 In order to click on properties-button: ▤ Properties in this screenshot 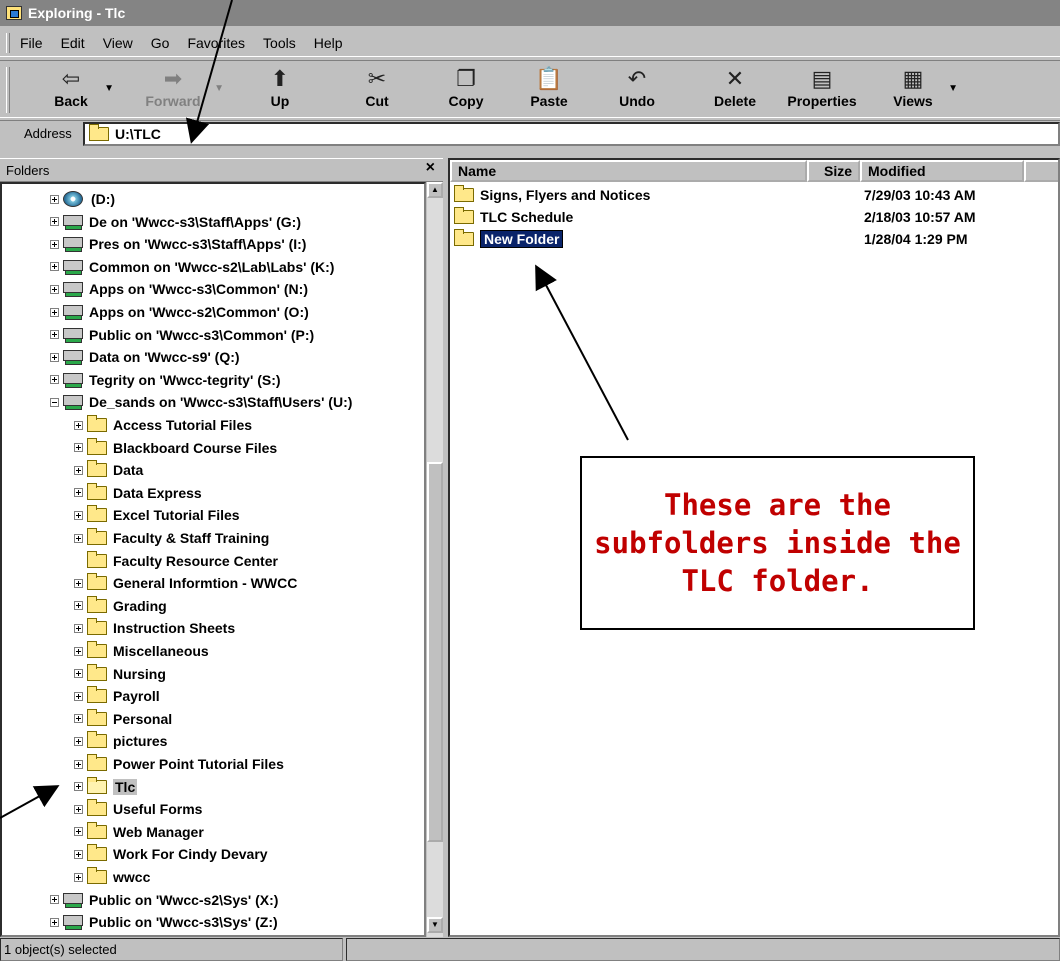, I will do `click(822, 90)`.